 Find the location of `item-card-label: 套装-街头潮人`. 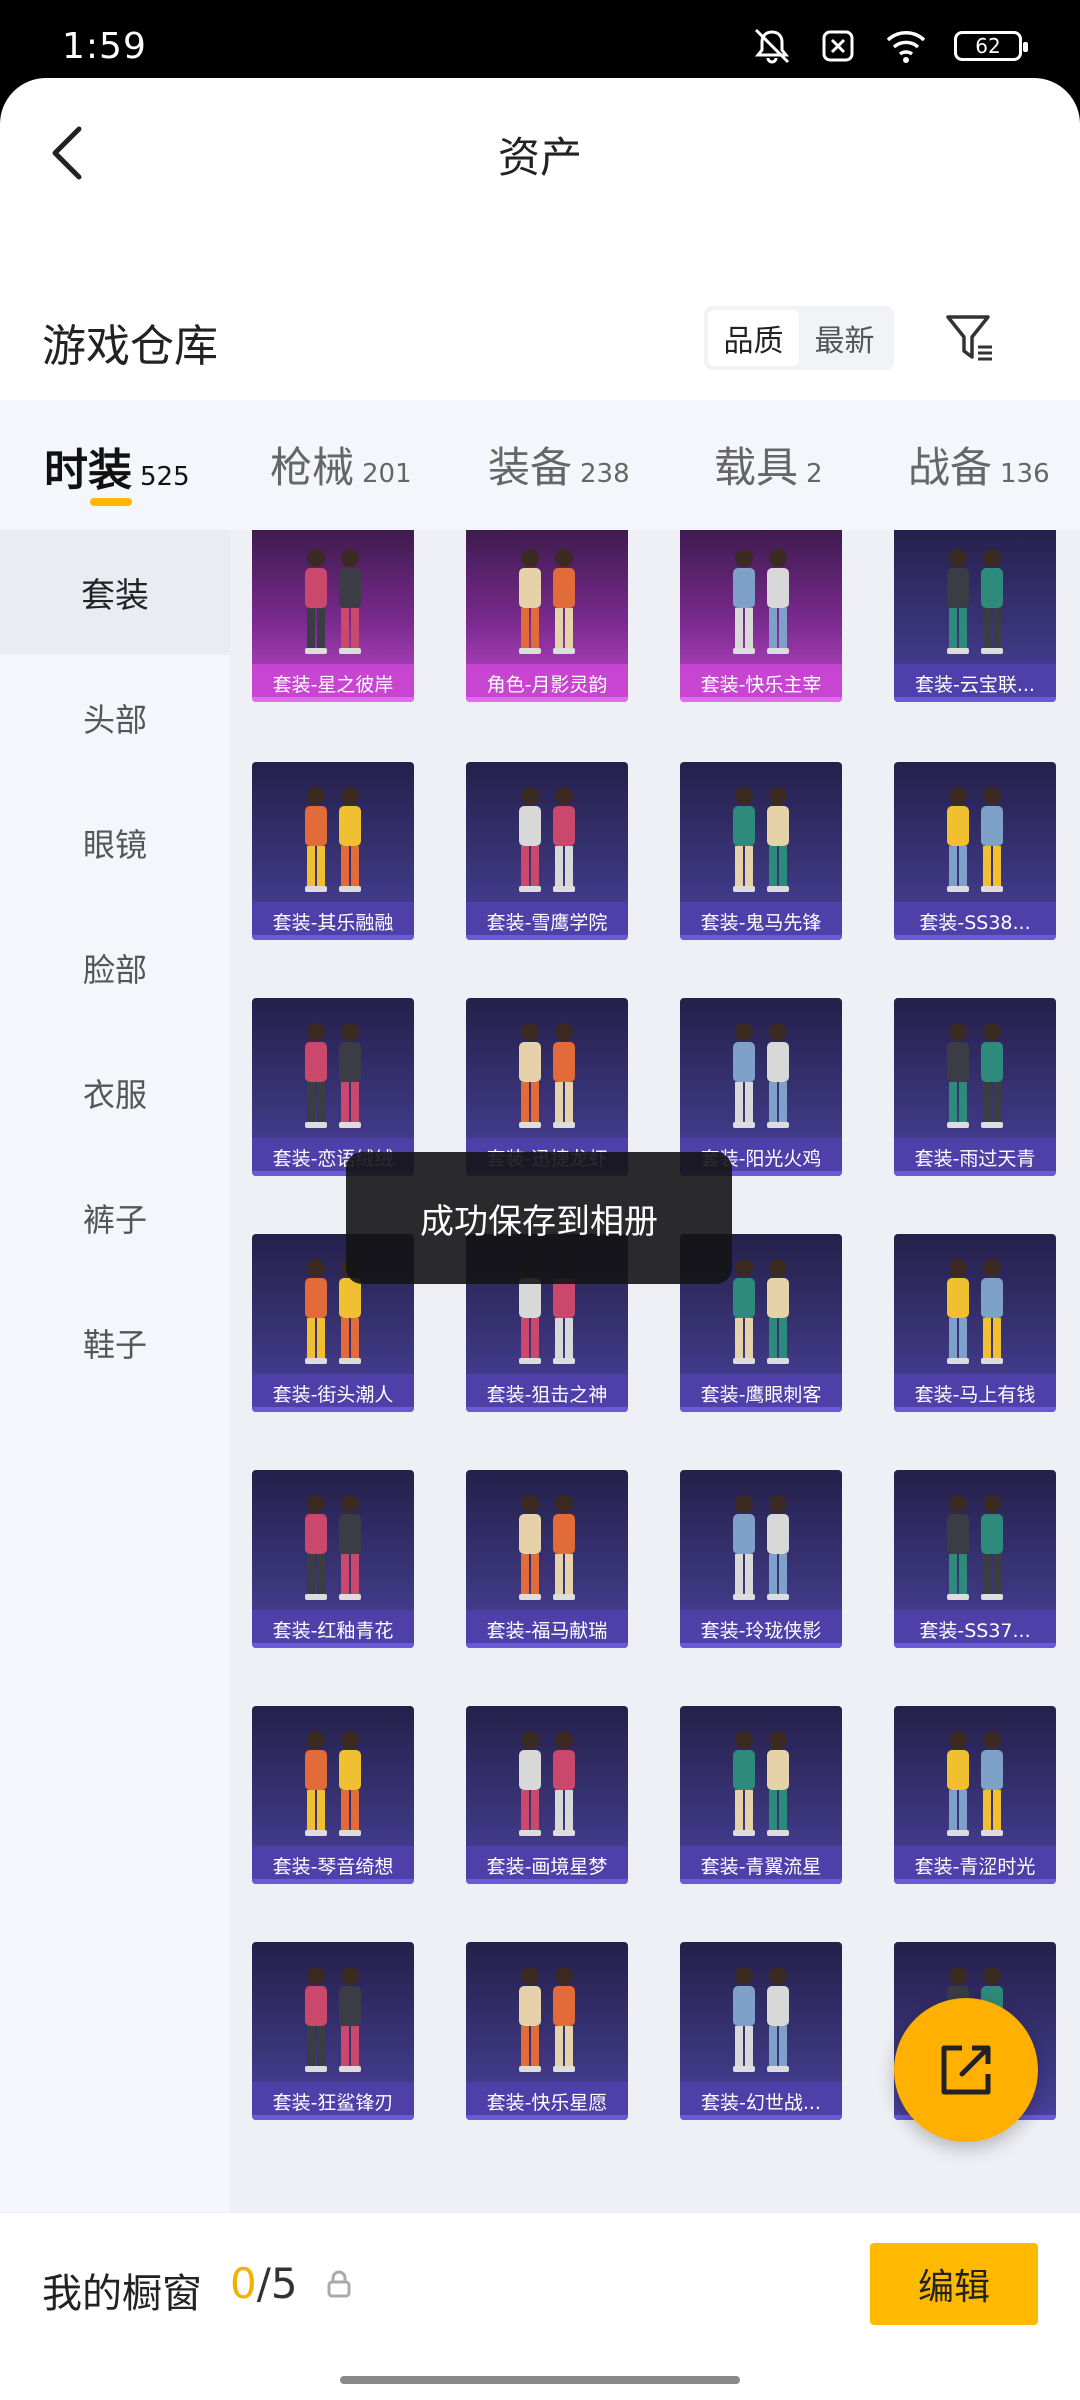

item-card-label: 套装-街头潮人 is located at coordinates (333, 1393).